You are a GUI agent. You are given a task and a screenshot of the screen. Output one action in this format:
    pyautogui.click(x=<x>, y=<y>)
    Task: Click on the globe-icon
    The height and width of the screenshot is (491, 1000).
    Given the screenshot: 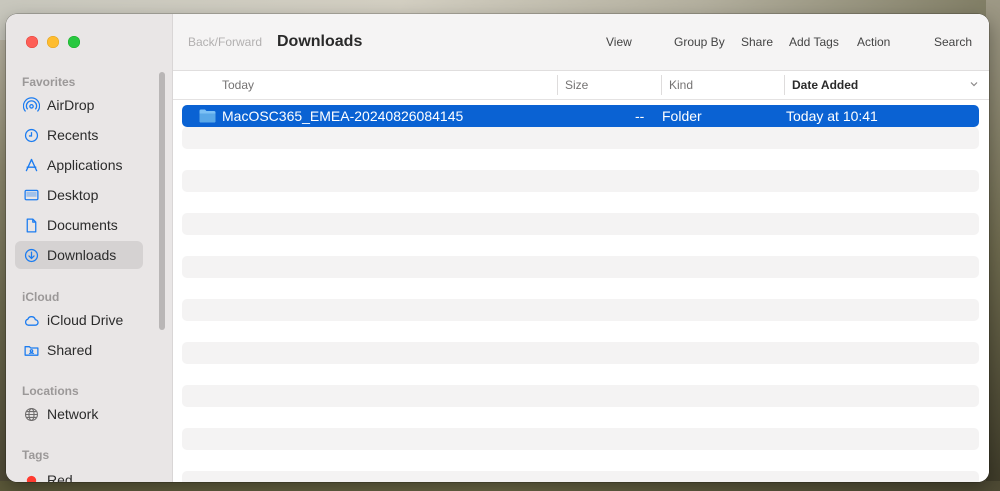 What is the action you would take?
    pyautogui.click(x=31, y=414)
    